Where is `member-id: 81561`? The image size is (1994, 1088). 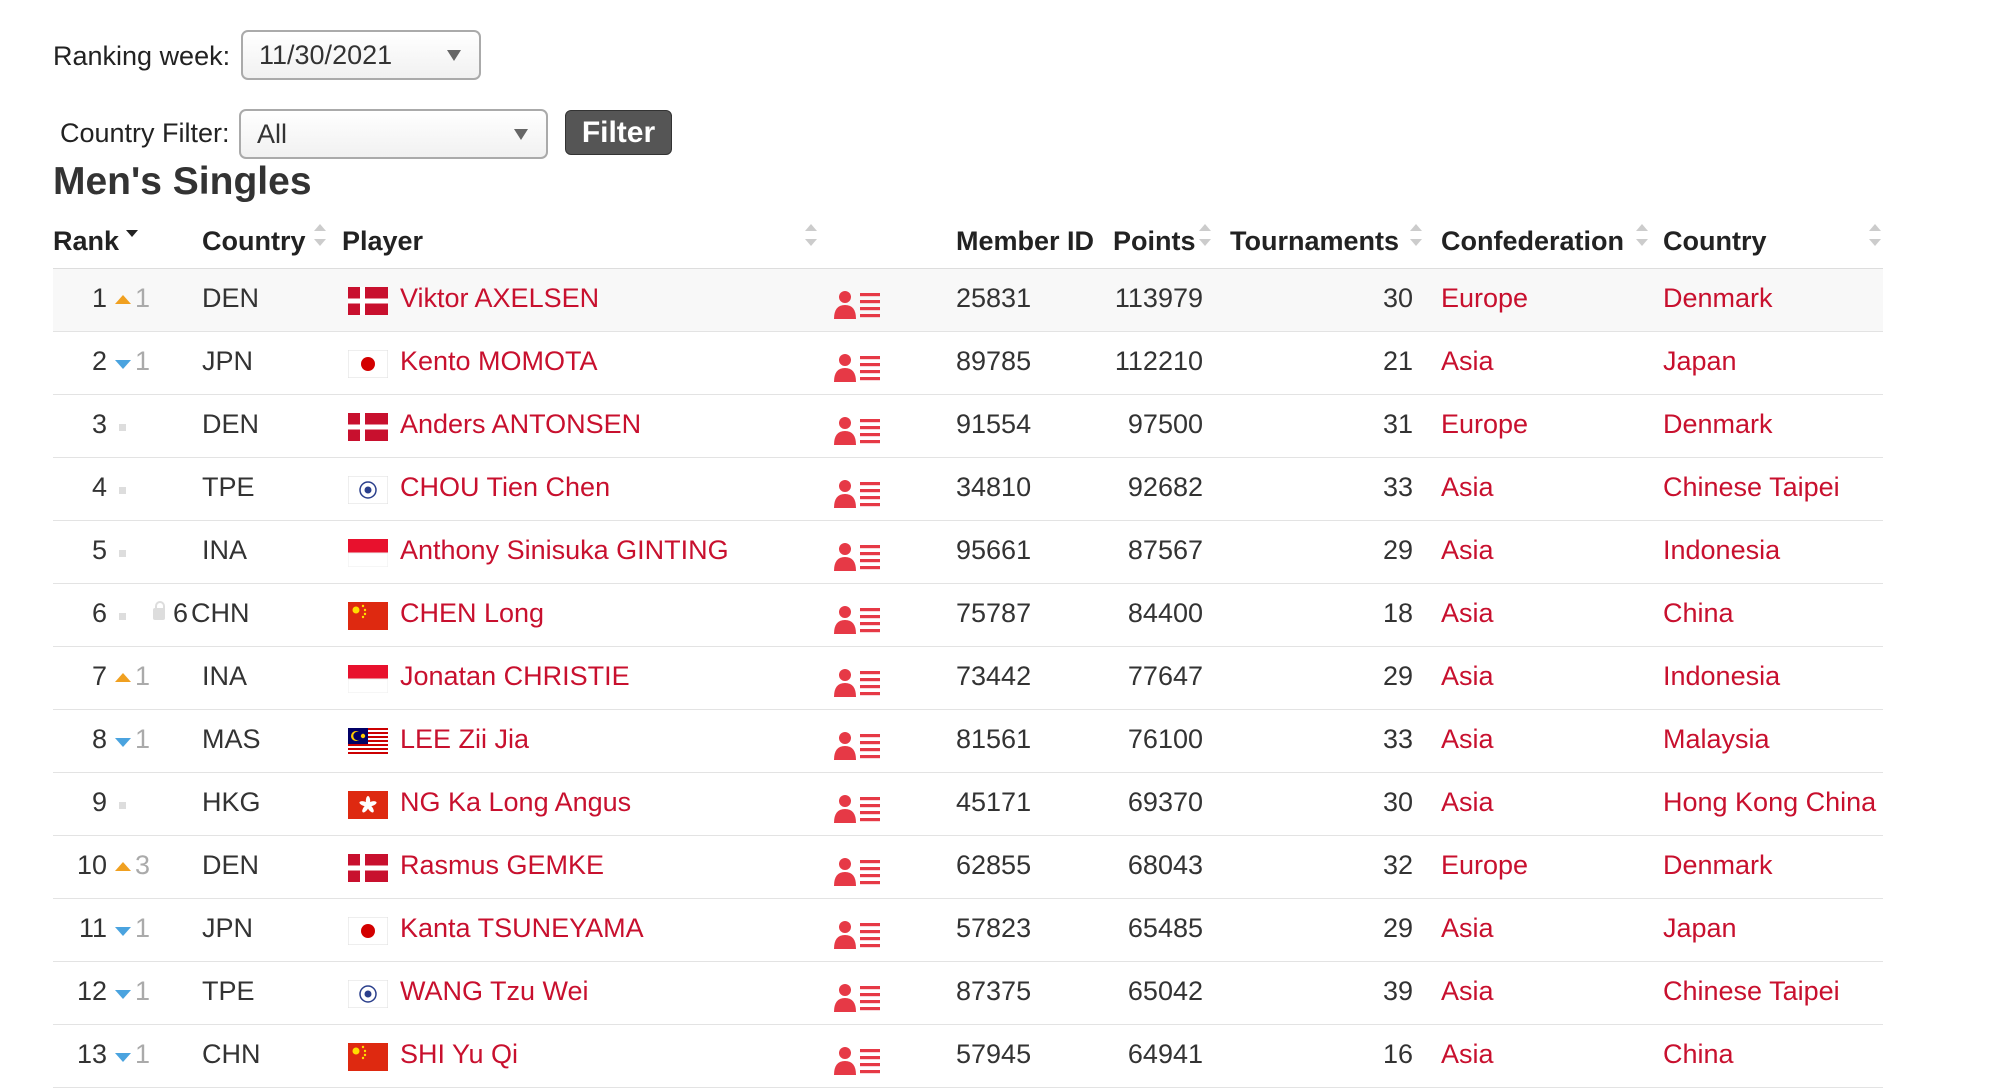 member-id: 81561 is located at coordinates (994, 739).